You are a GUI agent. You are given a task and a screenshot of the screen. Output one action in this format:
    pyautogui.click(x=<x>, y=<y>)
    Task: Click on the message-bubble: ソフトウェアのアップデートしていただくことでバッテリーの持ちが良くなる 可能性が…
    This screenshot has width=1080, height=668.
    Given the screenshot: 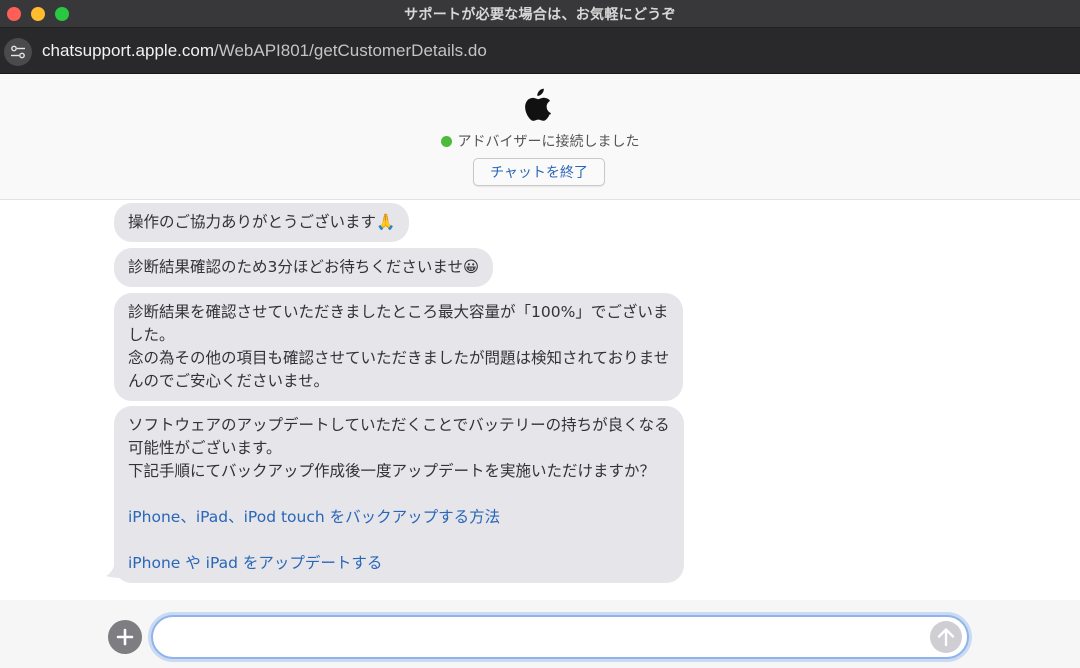 What is the action you would take?
    pyautogui.click(x=399, y=494)
    